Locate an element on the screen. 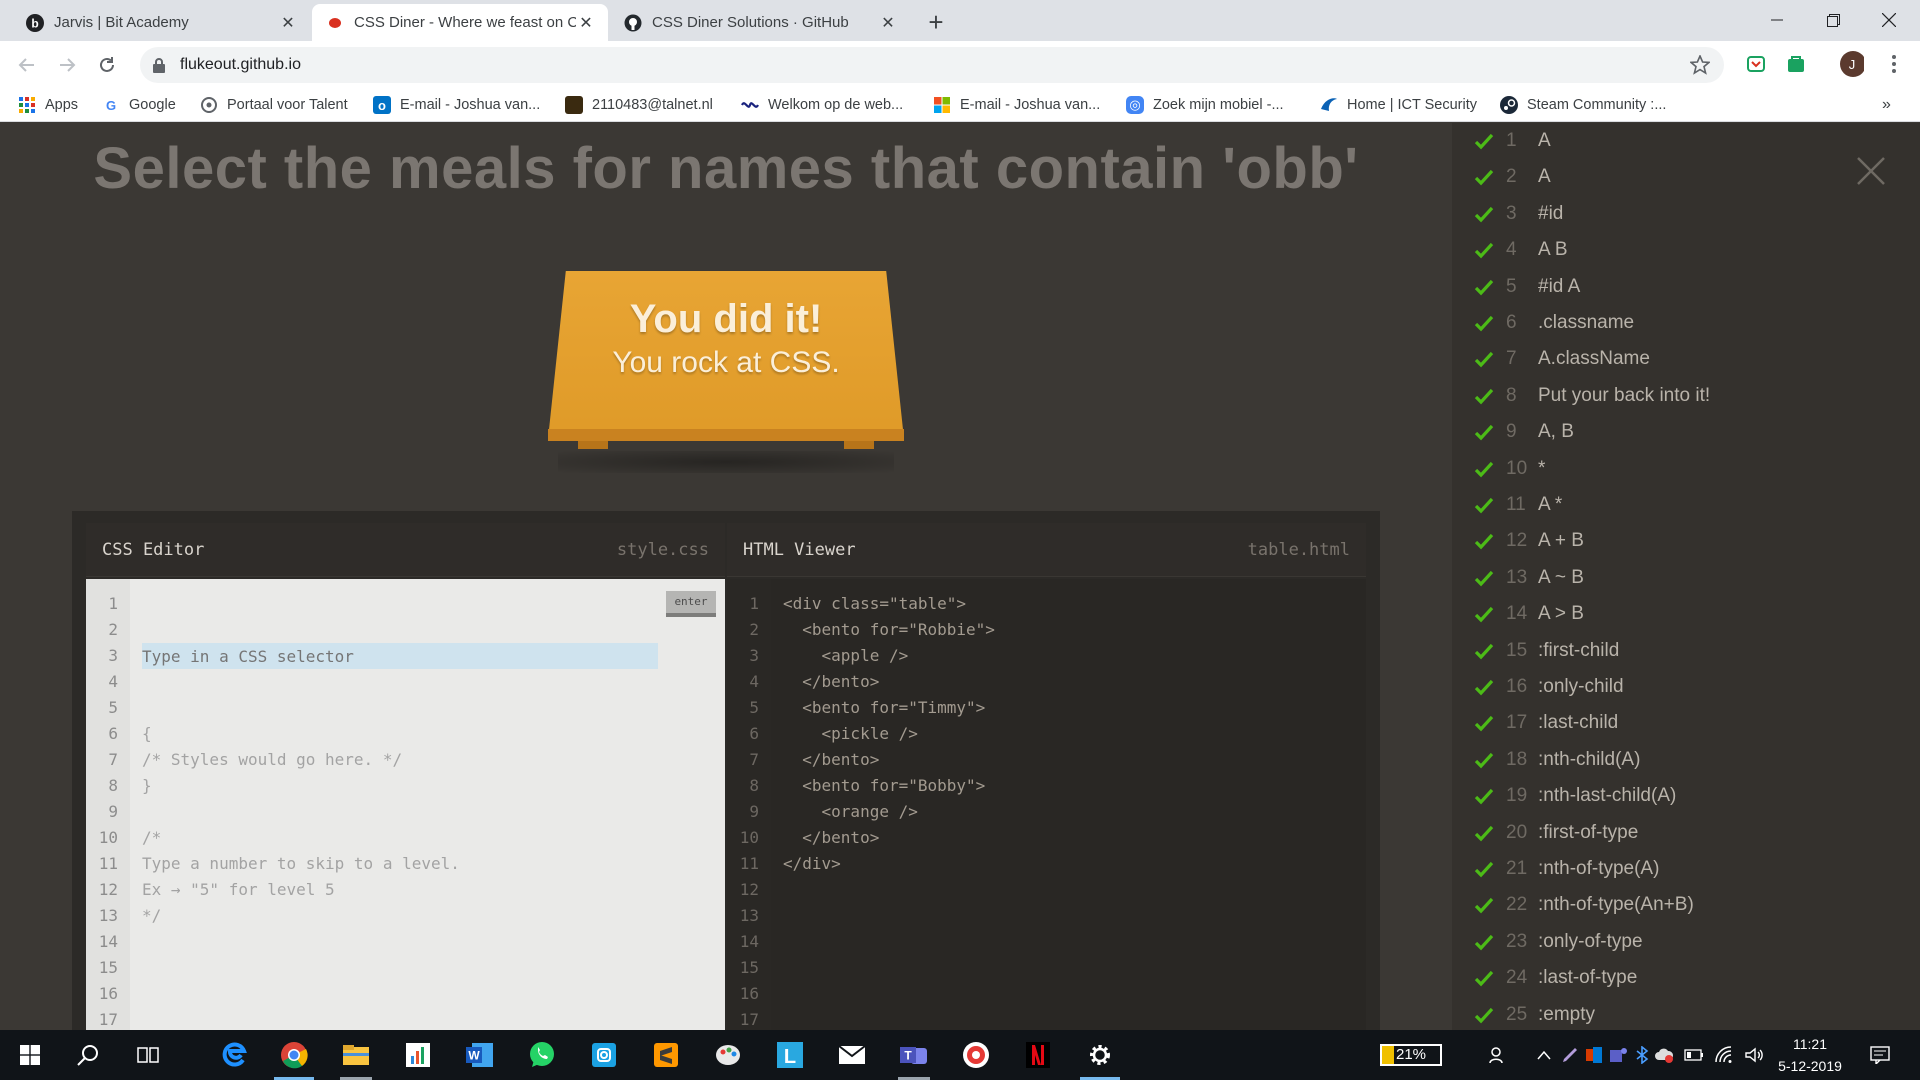 The width and height of the screenshot is (1920, 1080). level-item: 24:last-of-type is located at coordinates (1555, 978).